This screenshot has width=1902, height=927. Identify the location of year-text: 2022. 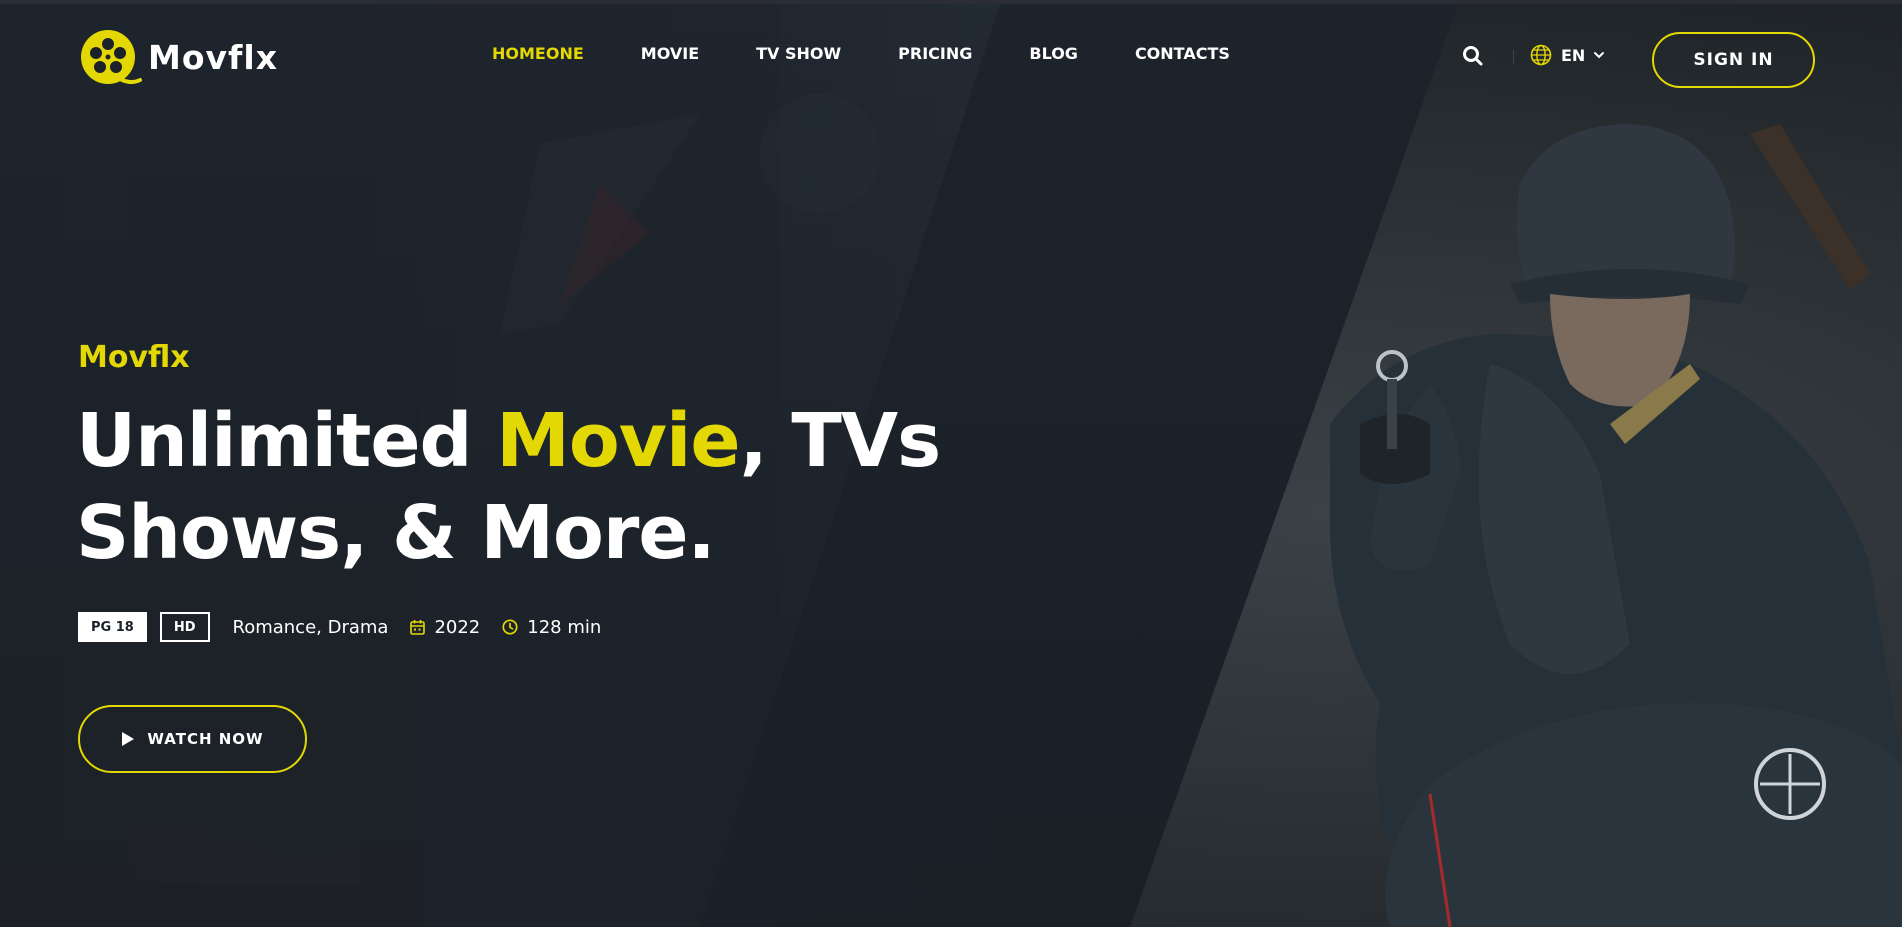
(457, 627).